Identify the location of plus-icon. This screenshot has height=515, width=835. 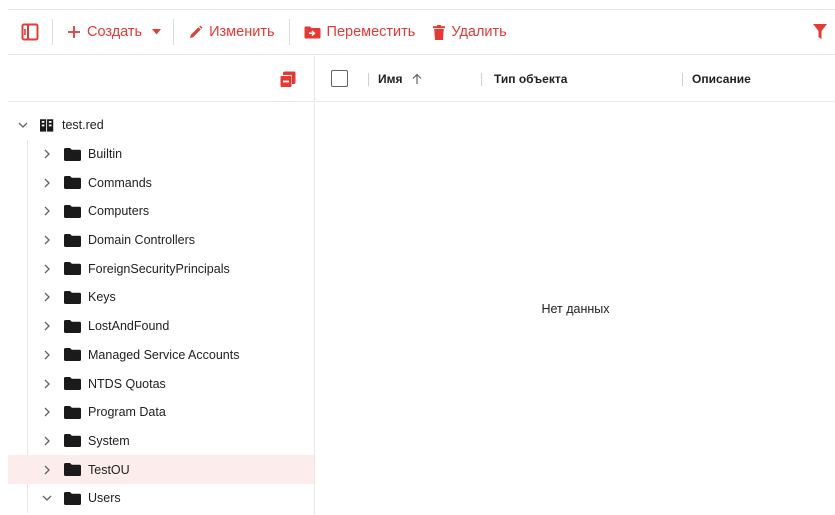
(74, 32).